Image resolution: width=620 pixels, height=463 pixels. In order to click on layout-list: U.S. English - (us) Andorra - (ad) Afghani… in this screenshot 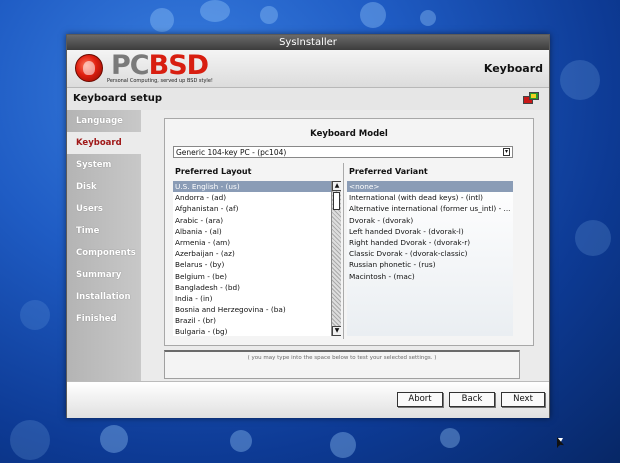, I will do `click(257, 258)`.